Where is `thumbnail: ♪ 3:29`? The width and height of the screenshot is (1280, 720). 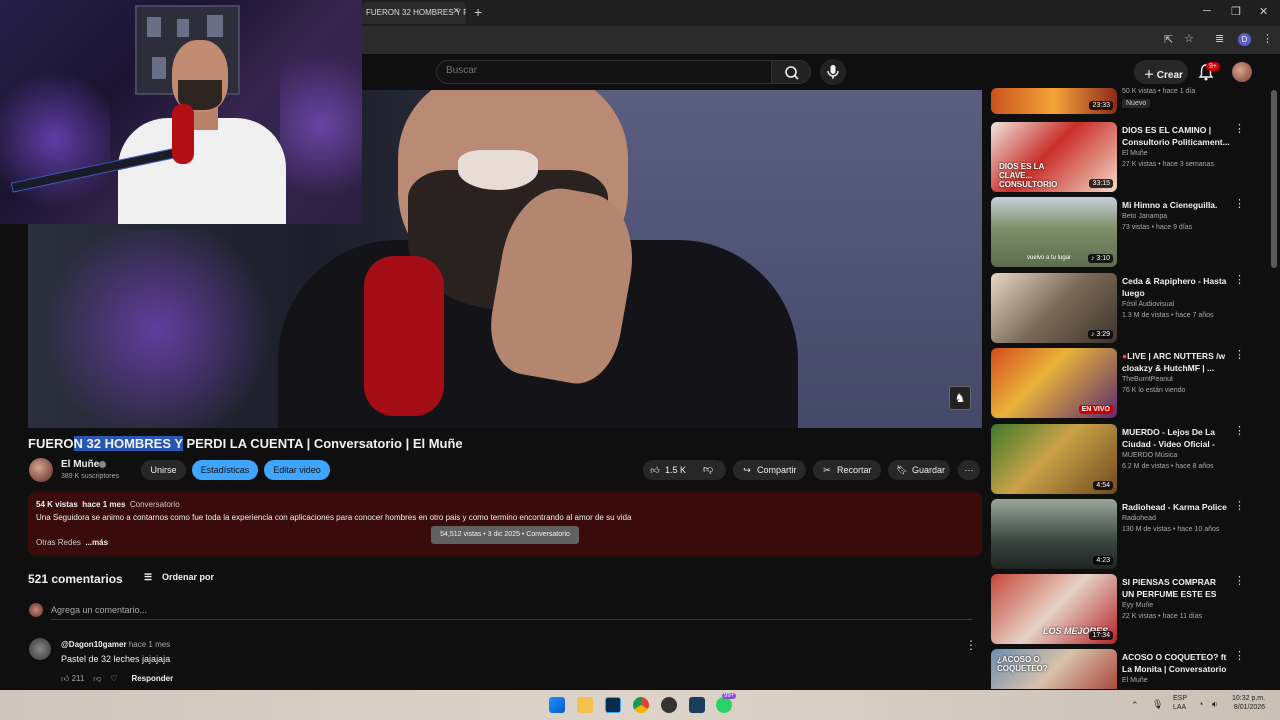 thumbnail: ♪ 3:29 is located at coordinates (1054, 308).